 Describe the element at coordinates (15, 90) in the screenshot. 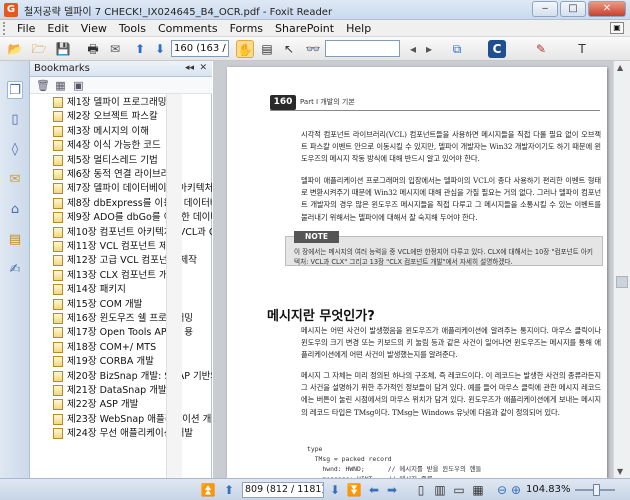

I see `bookmarks-tab-icon: ❐` at that location.